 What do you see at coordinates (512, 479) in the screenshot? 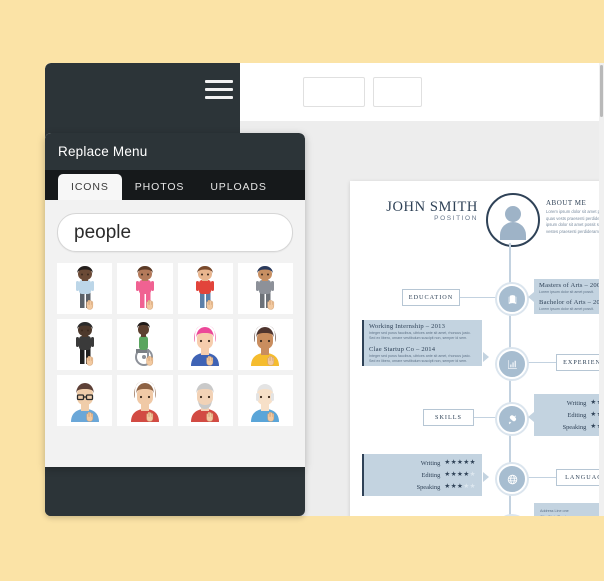
I see `globe-icon` at bounding box center [512, 479].